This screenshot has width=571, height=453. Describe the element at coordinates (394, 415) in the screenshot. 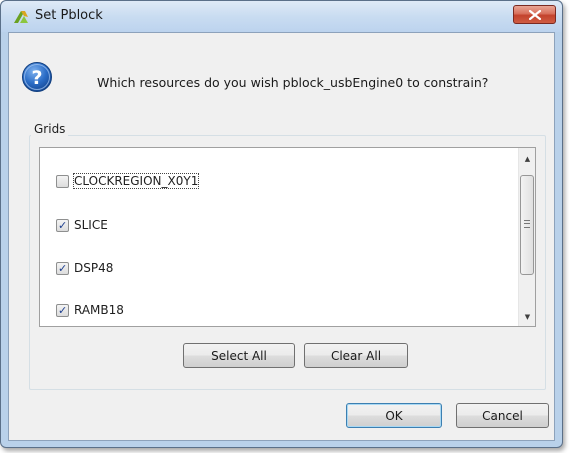

I see `ok-button: OK` at that location.